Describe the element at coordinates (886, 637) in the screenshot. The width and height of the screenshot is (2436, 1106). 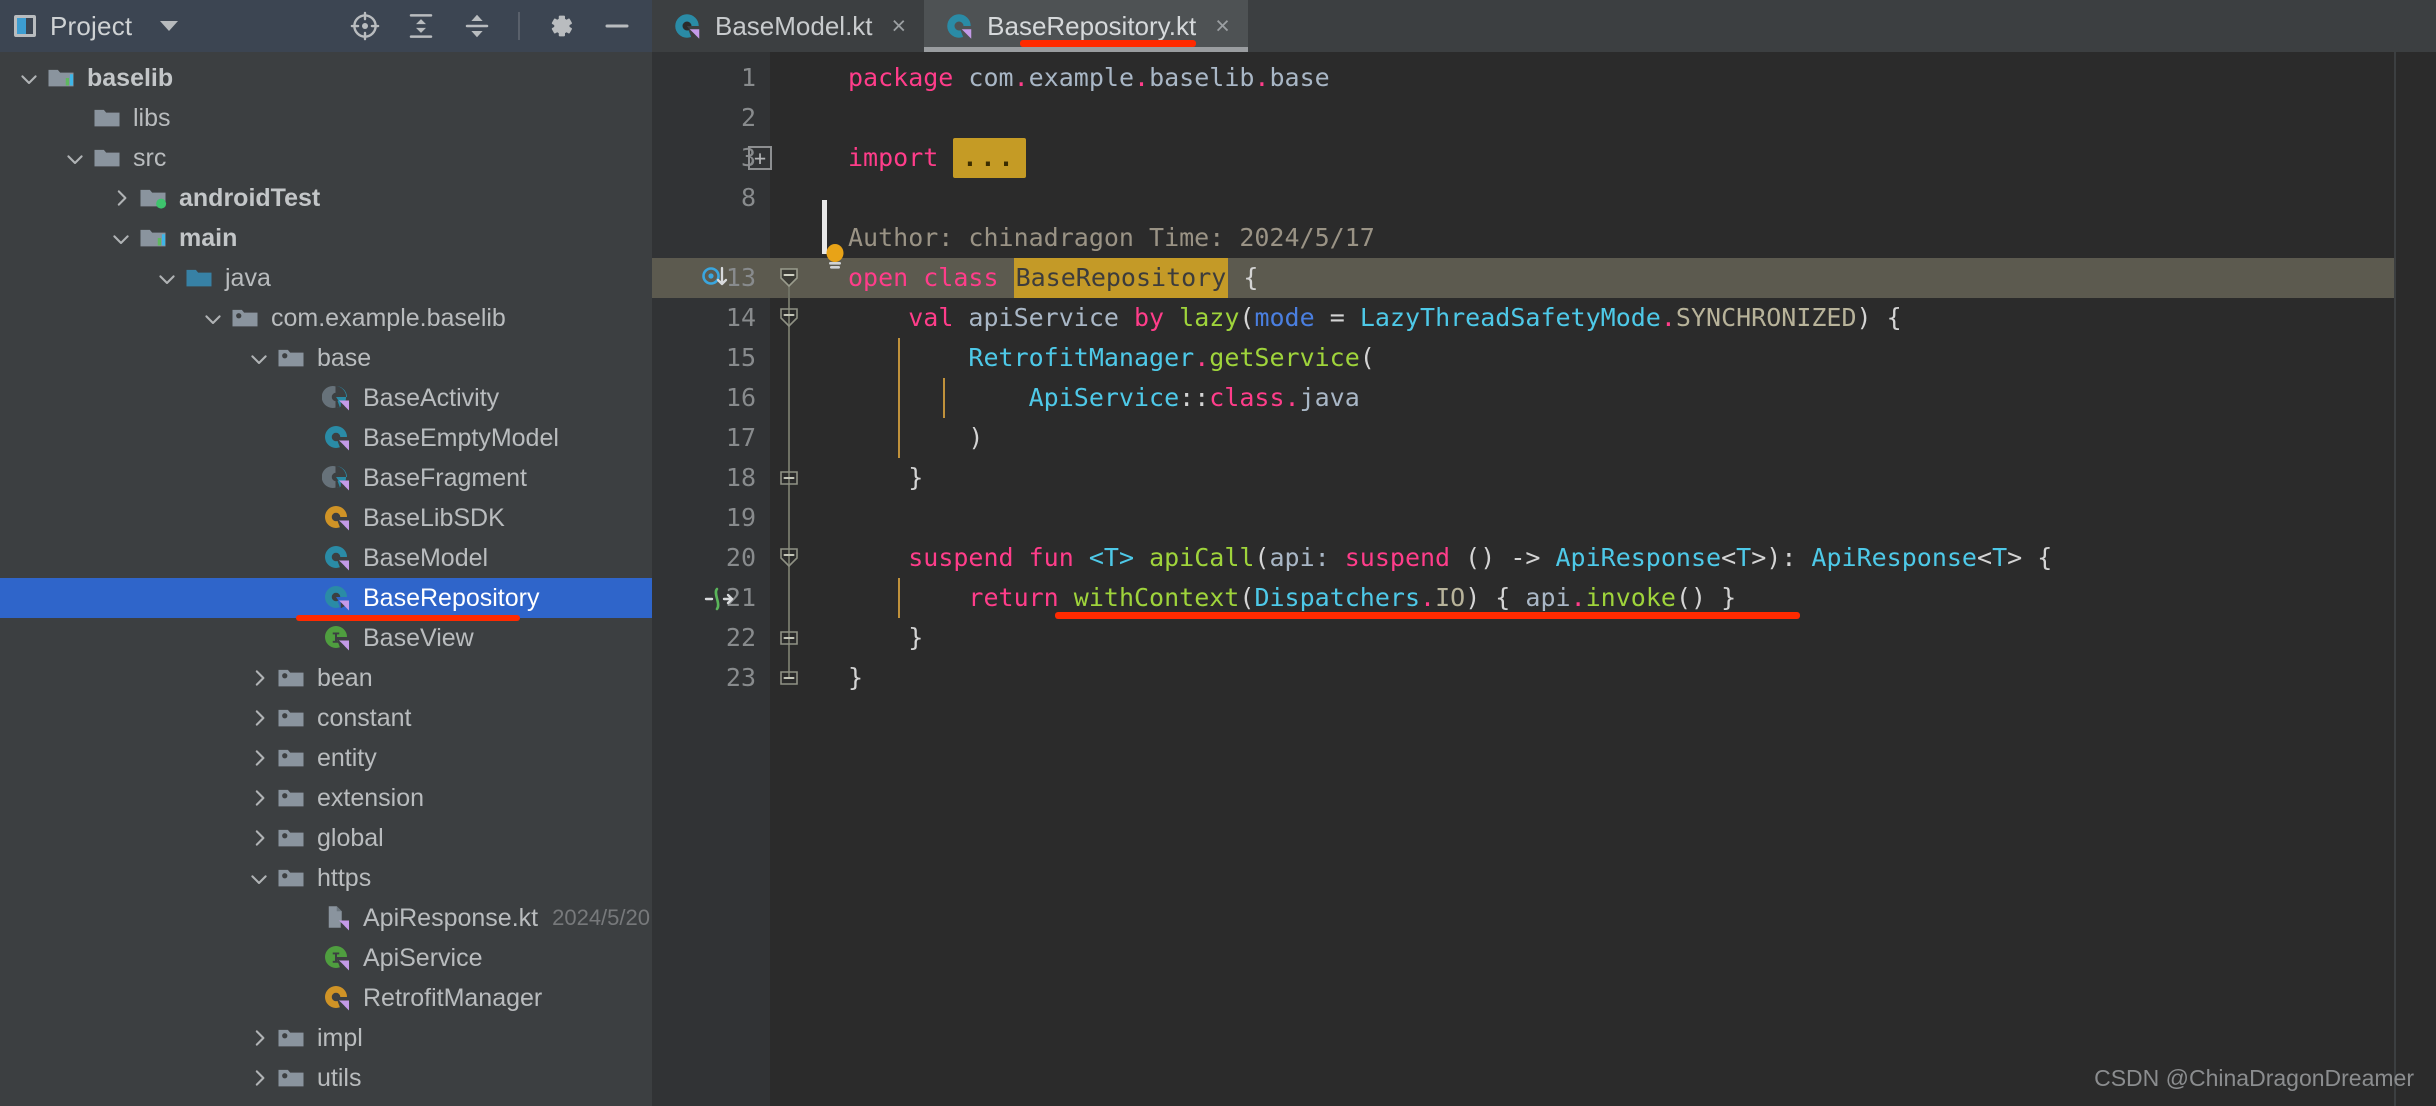
I see `code-token: }` at that location.